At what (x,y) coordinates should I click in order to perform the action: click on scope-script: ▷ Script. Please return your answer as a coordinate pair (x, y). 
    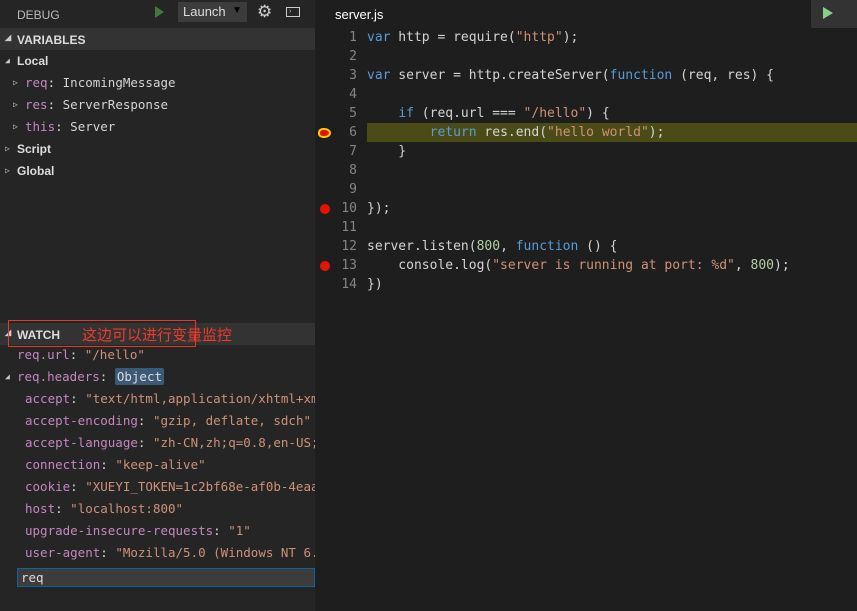
    Looking at the image, I should click on (157, 149).